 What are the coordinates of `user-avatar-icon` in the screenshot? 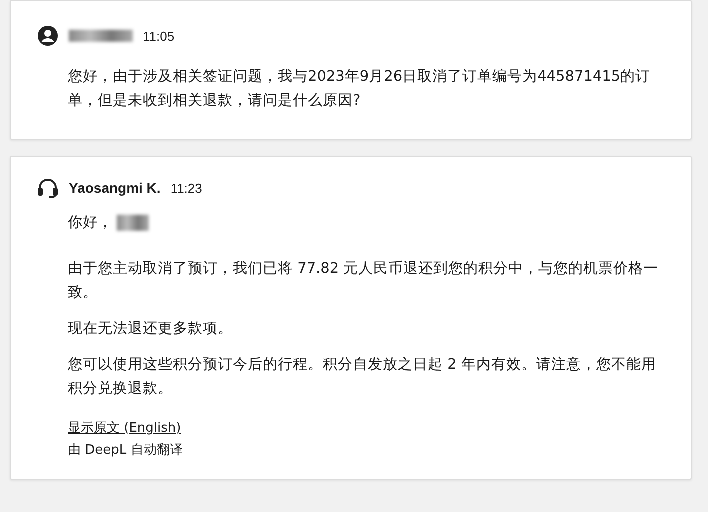 It's located at (48, 36).